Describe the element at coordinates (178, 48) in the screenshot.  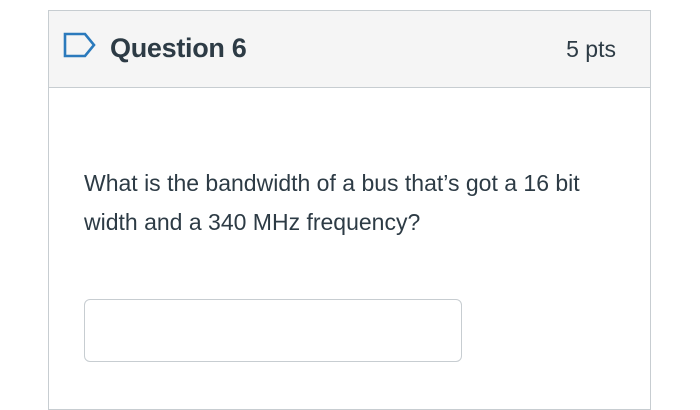
I see `question-title: Question 6` at that location.